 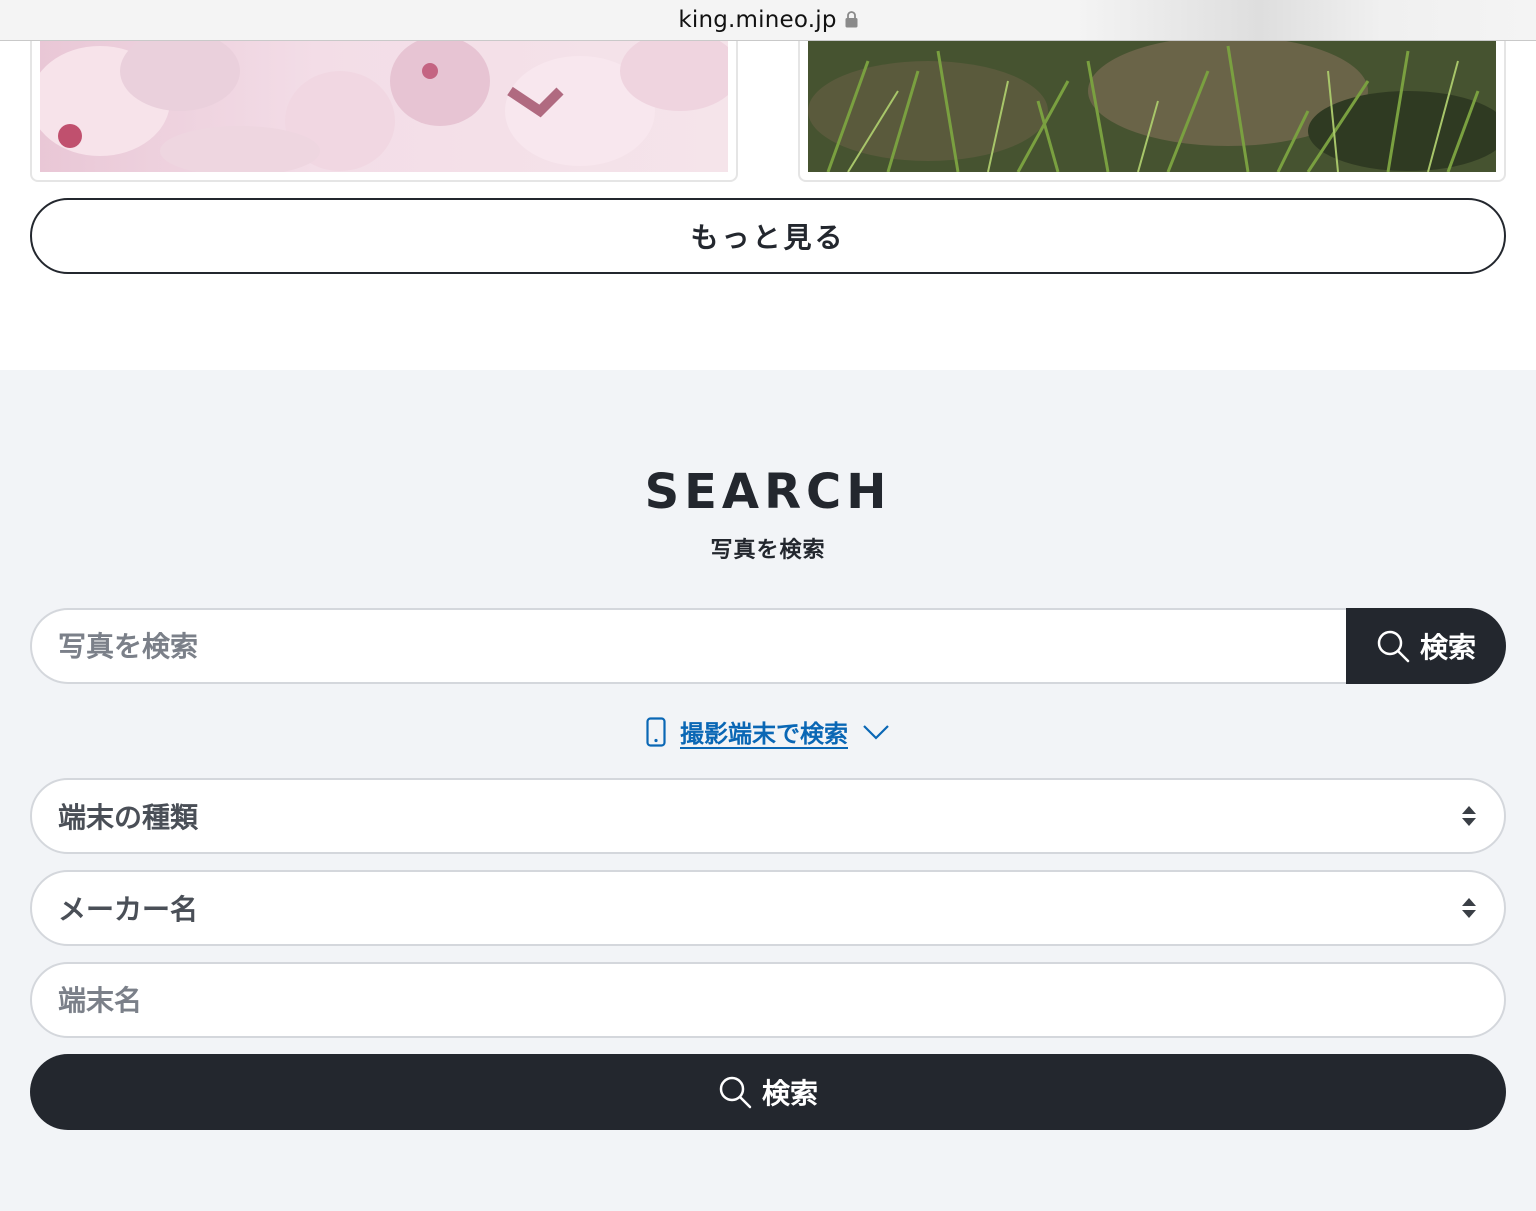 I want to click on url-text: king.mineo.jp, so click(x=757, y=20).